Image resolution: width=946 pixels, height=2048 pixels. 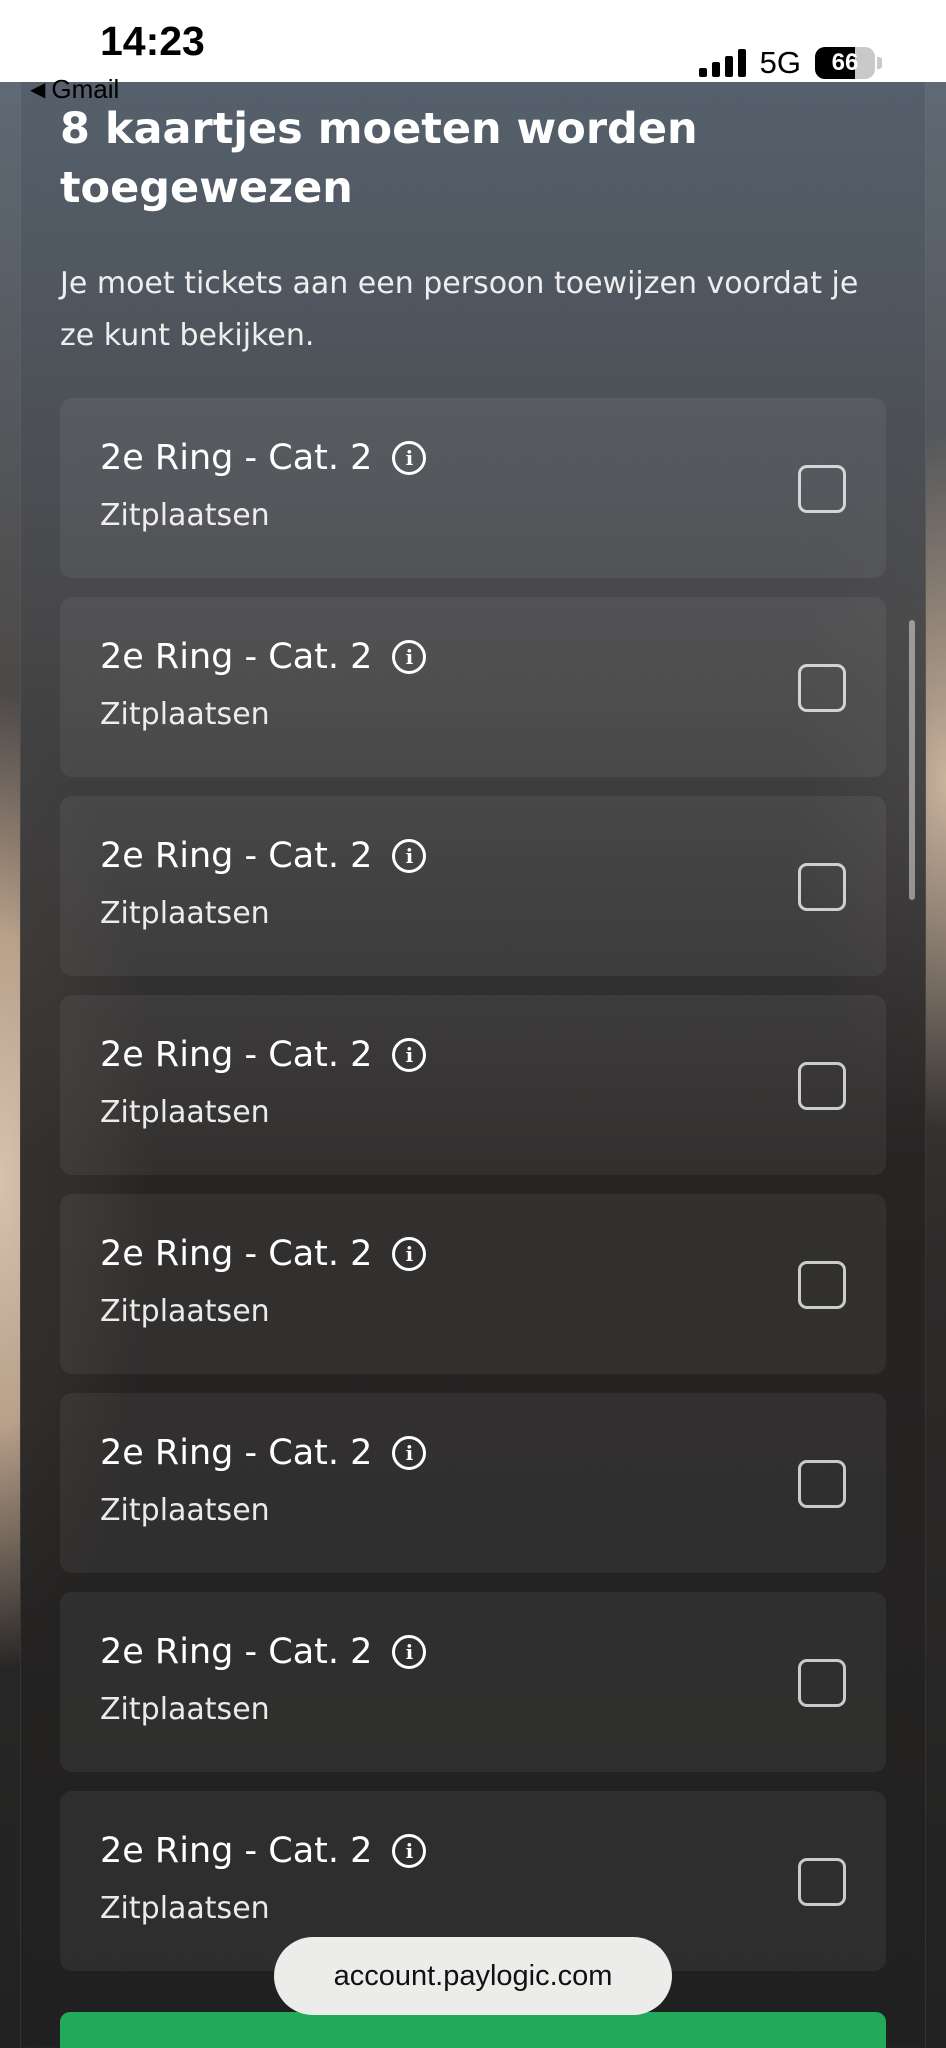 I want to click on back-to-gmail-link: ◀ Gmail, so click(x=74, y=89).